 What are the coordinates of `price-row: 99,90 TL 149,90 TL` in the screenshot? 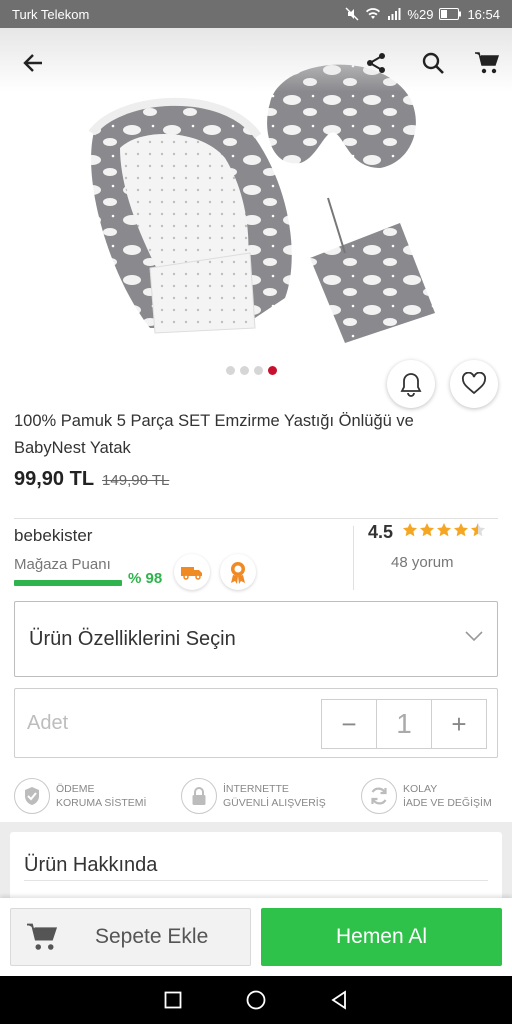 It's located at (91, 479).